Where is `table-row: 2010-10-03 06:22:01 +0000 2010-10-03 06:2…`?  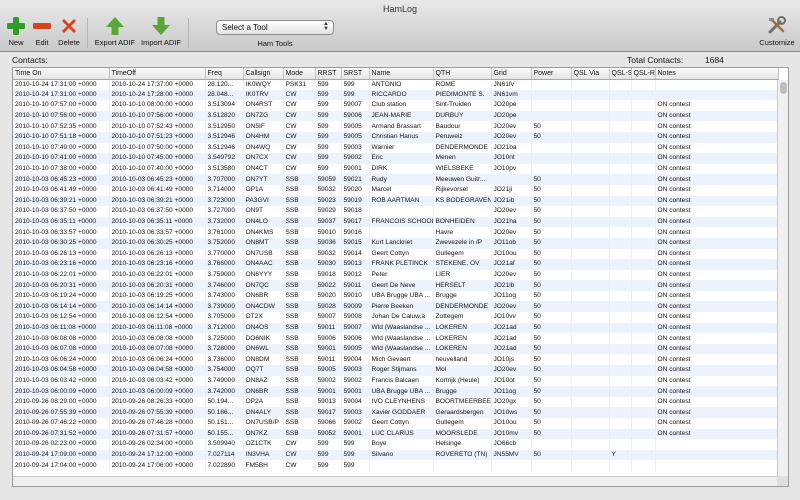
table-row: 2010-10-03 06:22:01 +0000 2010-10-03 06:2… is located at coordinates (396, 275).